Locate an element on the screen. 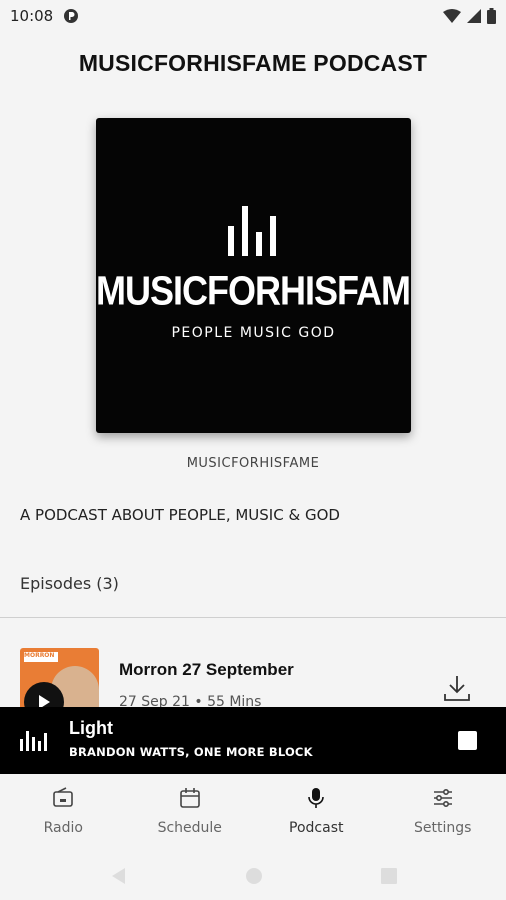 This screenshot has width=506, height=900. nav-label-podcast: Podcast is located at coordinates (316, 828).